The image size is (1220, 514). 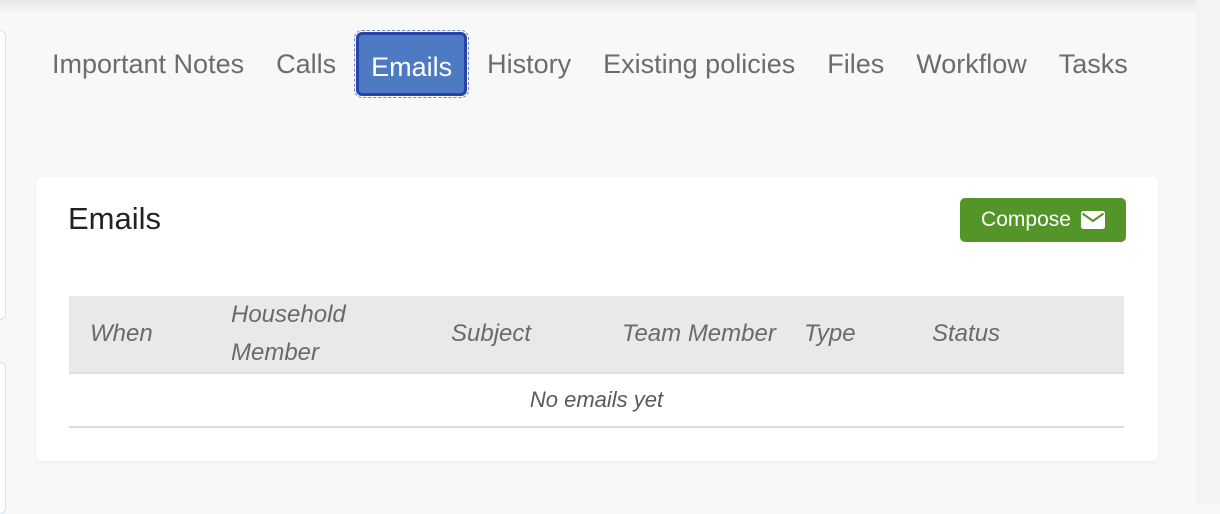 What do you see at coordinates (306, 64) in the screenshot?
I see `tab-calls: Calls` at bounding box center [306, 64].